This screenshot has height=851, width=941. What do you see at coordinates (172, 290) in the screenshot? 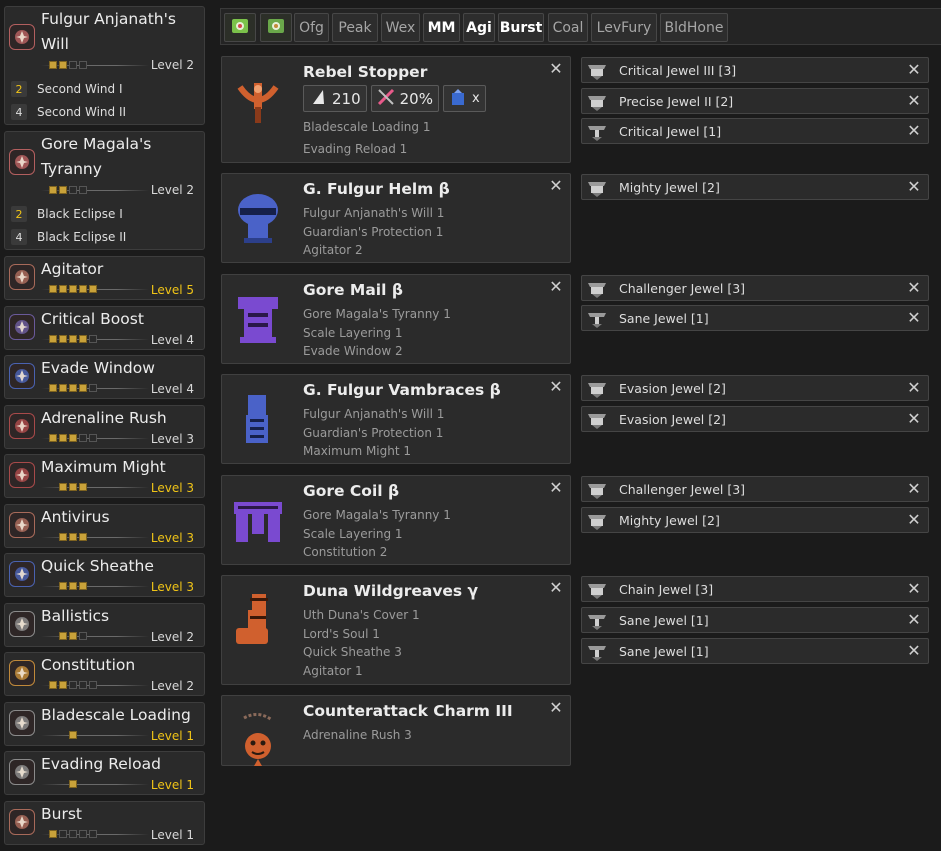
I see `skill-level: Level 5` at bounding box center [172, 290].